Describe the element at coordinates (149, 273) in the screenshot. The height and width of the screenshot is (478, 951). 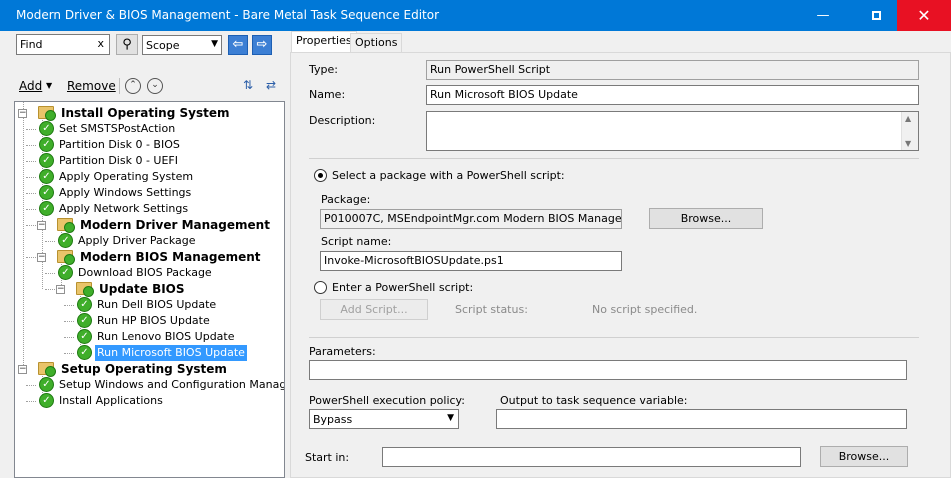
I see `tree-step-node: ✓ Download BIOS Package` at that location.